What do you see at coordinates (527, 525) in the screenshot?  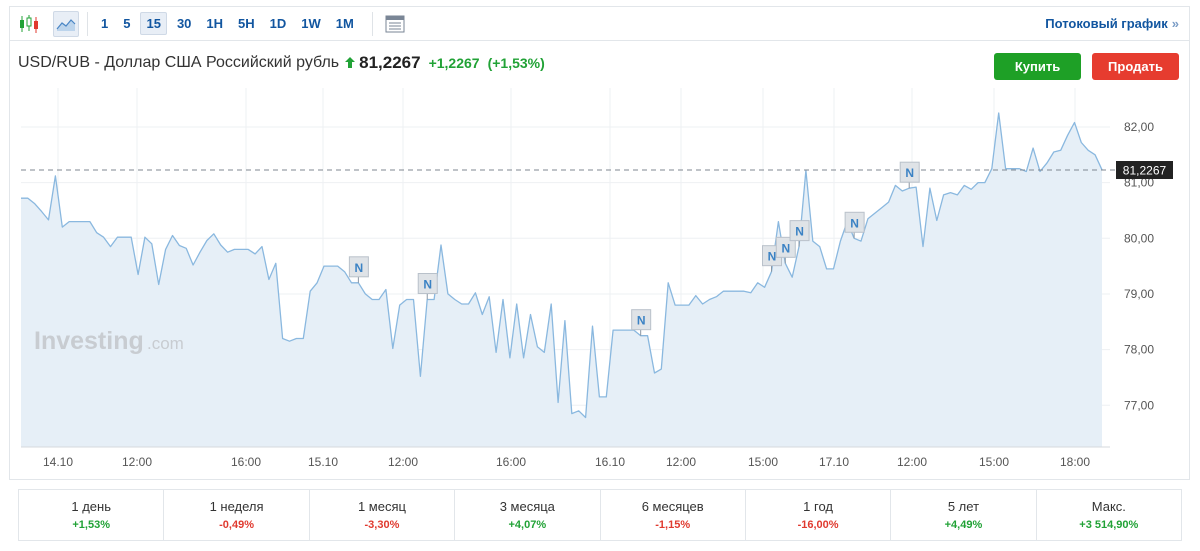 I see `period-change-value: +4,07%` at bounding box center [527, 525].